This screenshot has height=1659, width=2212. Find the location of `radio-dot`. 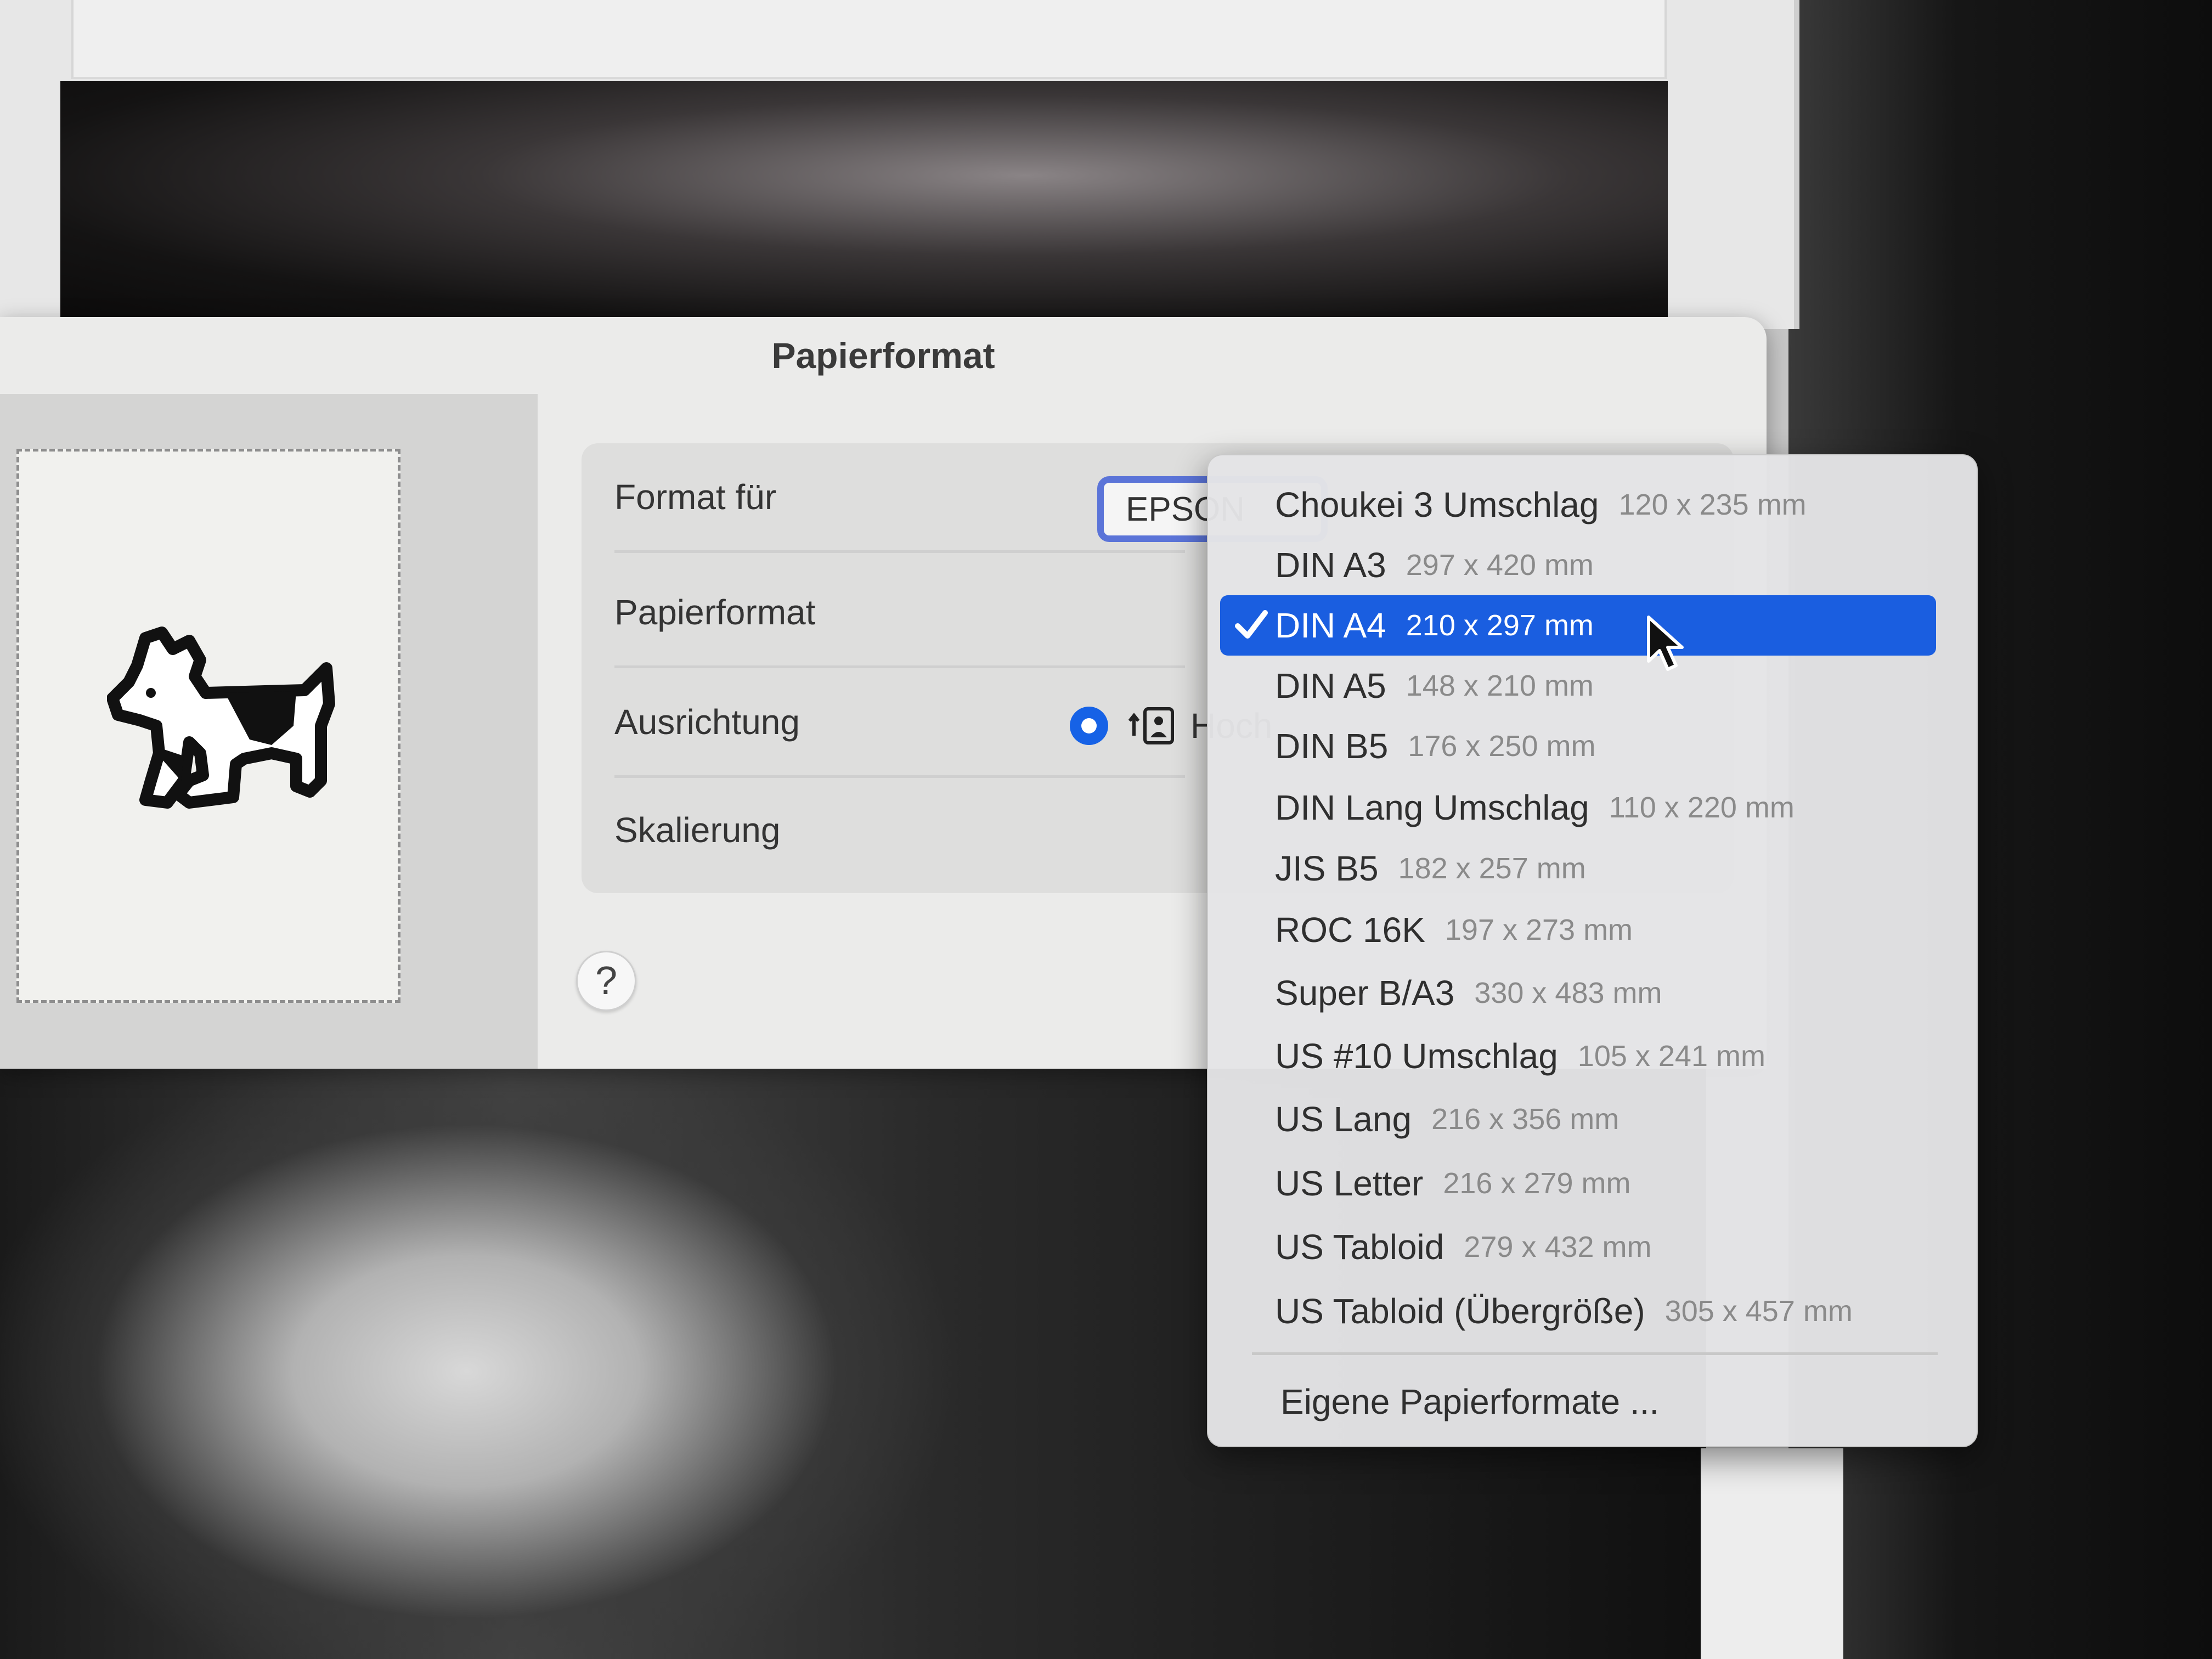

radio-dot is located at coordinates (1089, 725).